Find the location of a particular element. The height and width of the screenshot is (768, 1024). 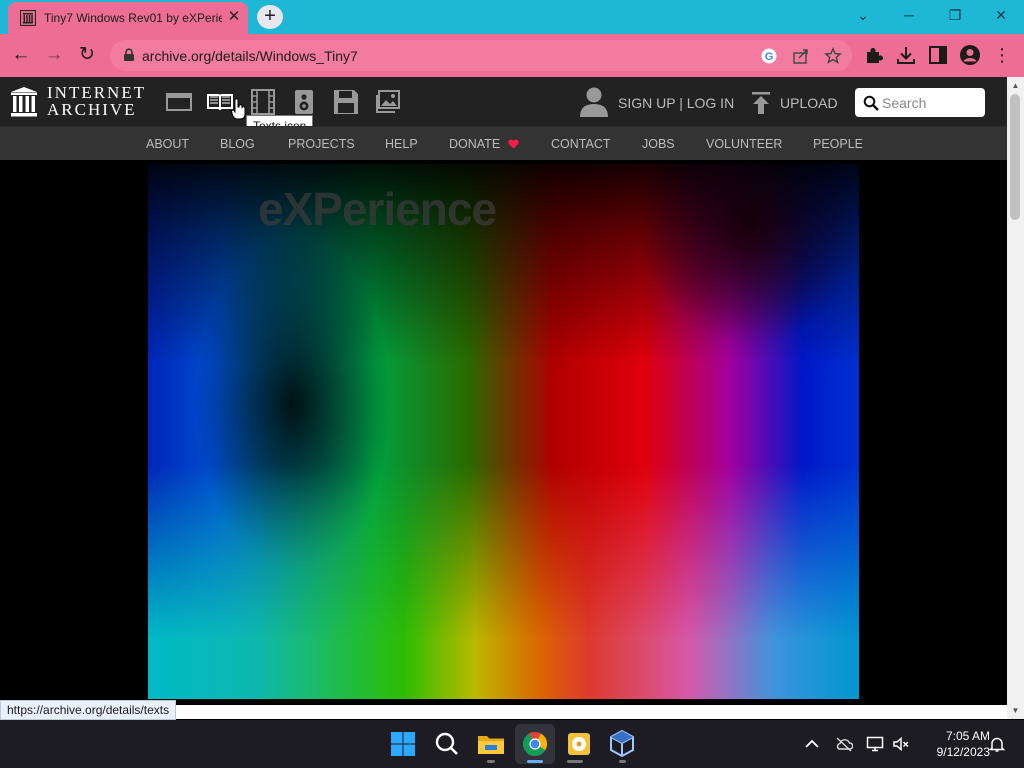

disk-utility-icon is located at coordinates (579, 744).